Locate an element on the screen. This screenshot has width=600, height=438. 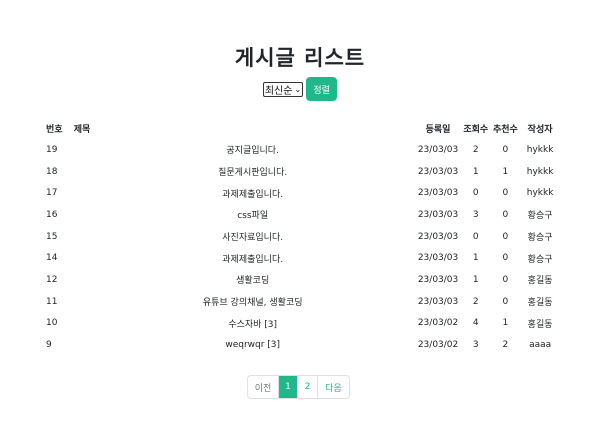
table-row: 17 과제제출입니다. 23/03/03 0 0 hykkk is located at coordinates (300, 193).